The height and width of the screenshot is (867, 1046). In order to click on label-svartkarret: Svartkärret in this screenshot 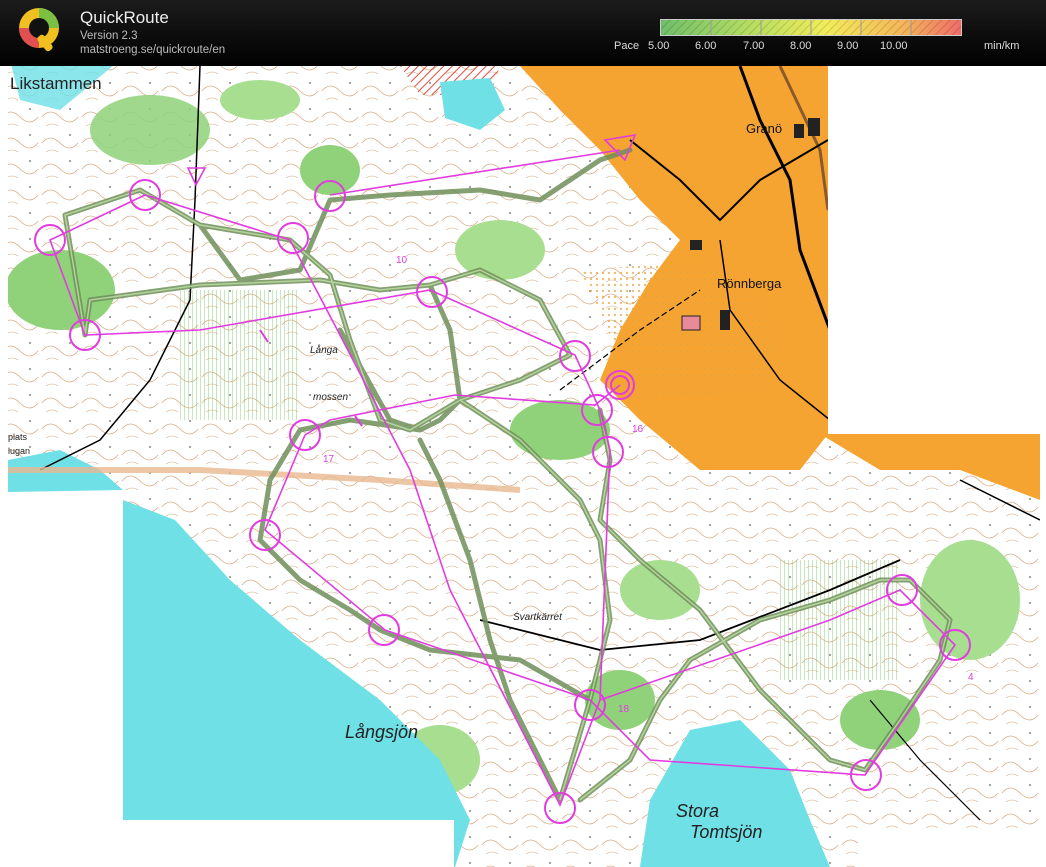, I will do `click(538, 617)`.